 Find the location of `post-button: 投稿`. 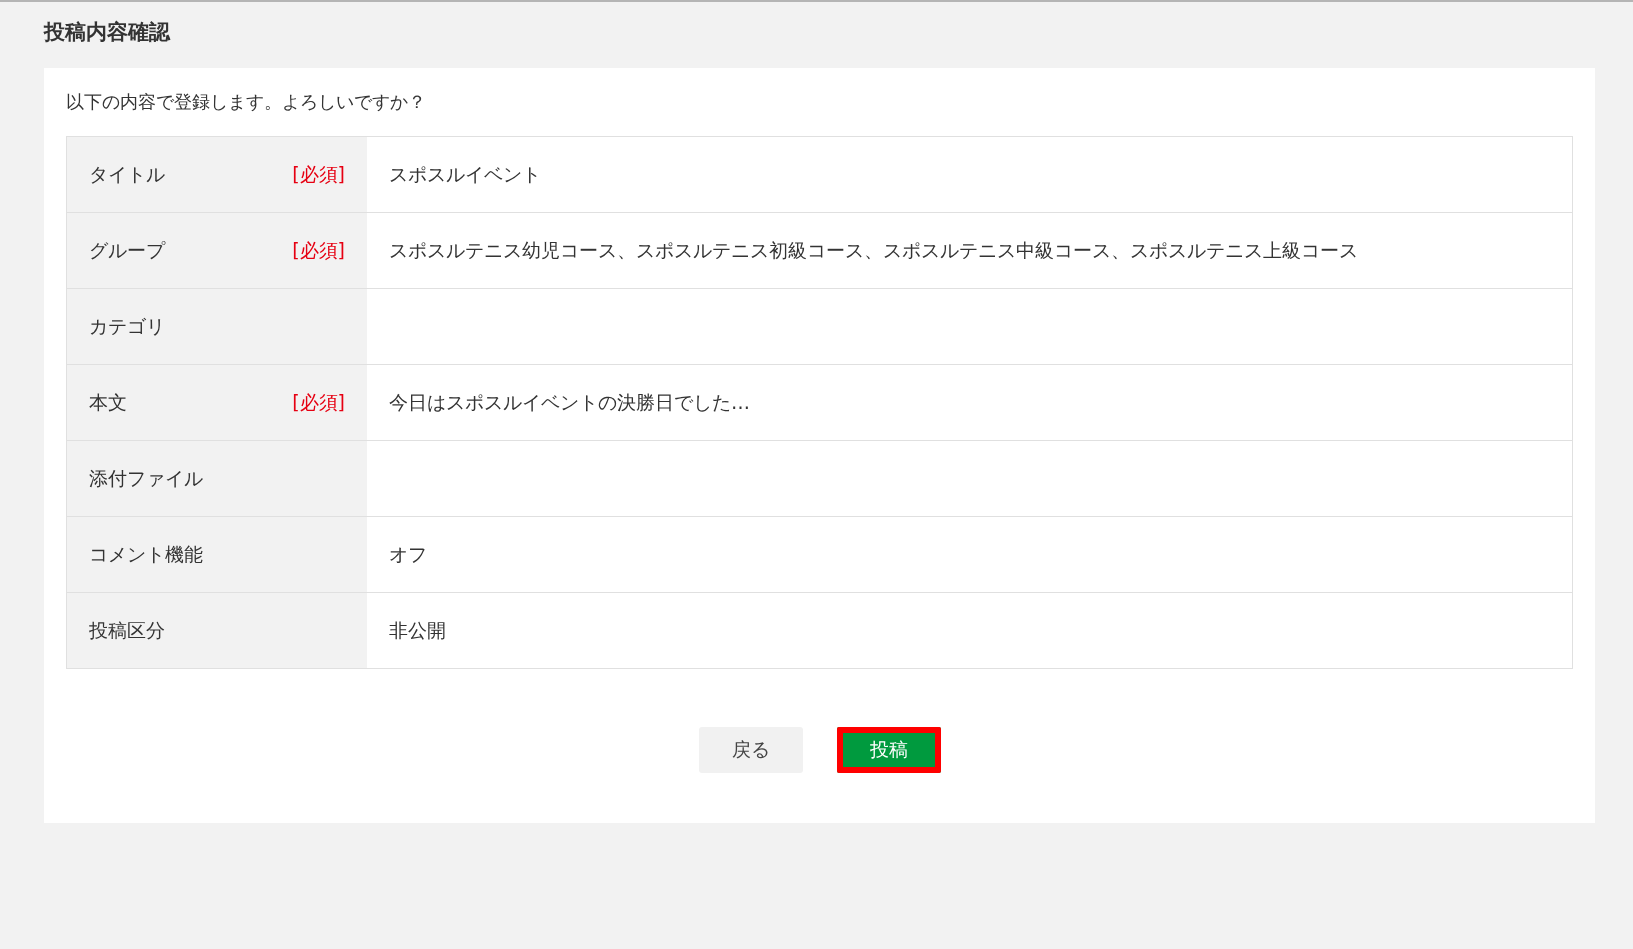

post-button: 投稿 is located at coordinates (888, 750).